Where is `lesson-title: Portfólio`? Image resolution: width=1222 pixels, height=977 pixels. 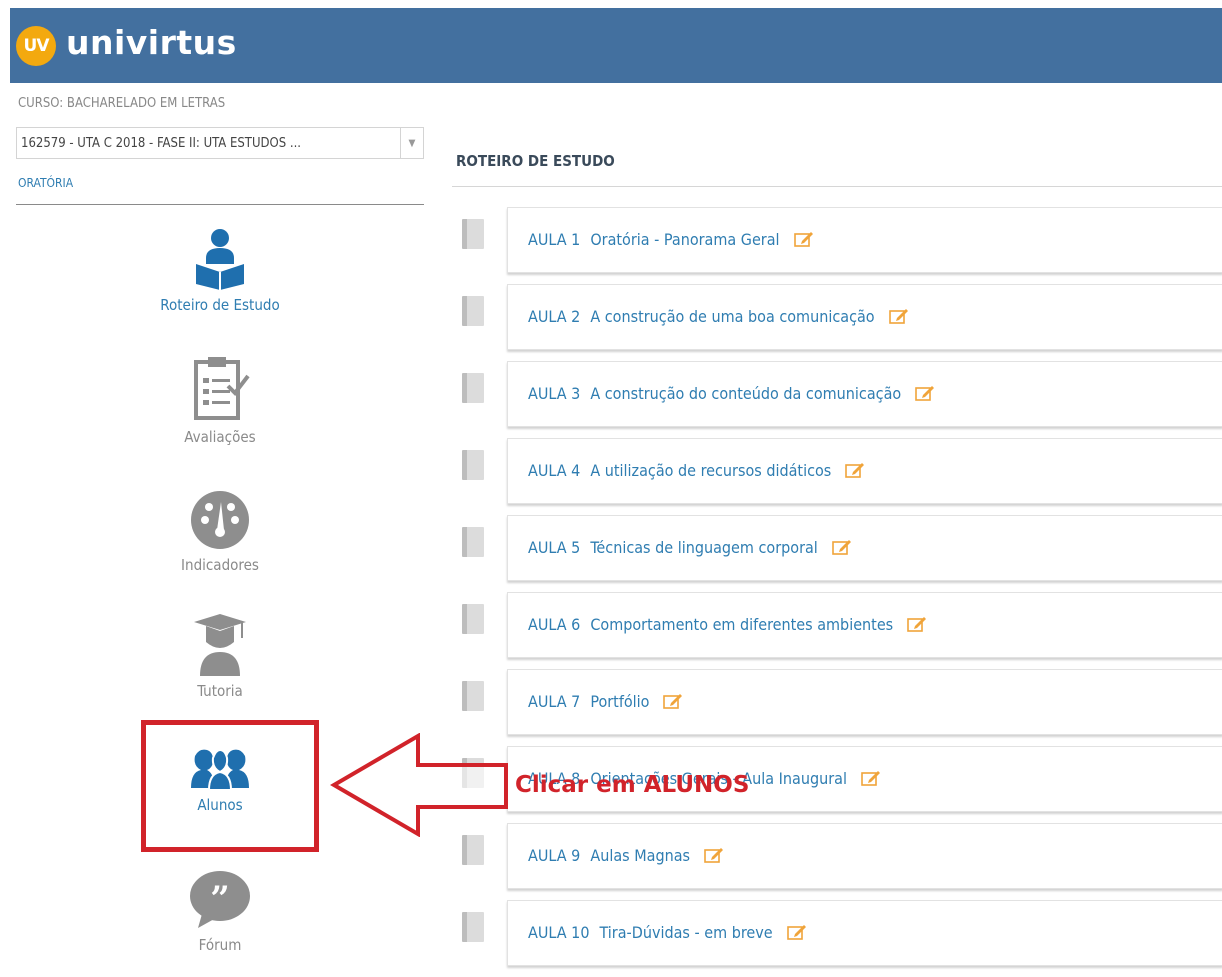 lesson-title: Portfólio is located at coordinates (619, 701).